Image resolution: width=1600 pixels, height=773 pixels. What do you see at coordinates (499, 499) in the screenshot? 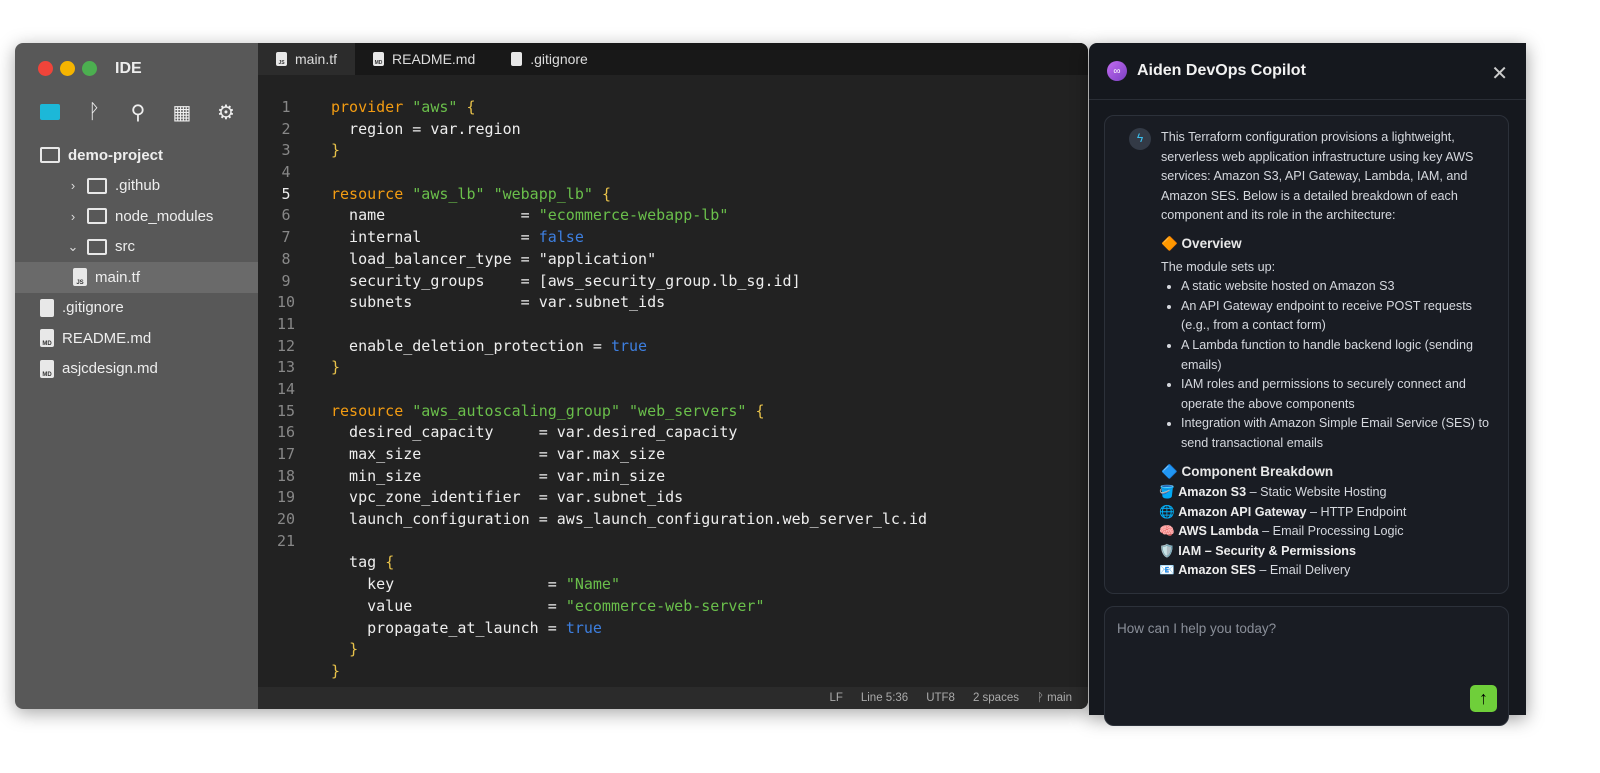
I see `line-text: vpc_zone_identifier = var.subnet_ids` at bounding box center [499, 499].